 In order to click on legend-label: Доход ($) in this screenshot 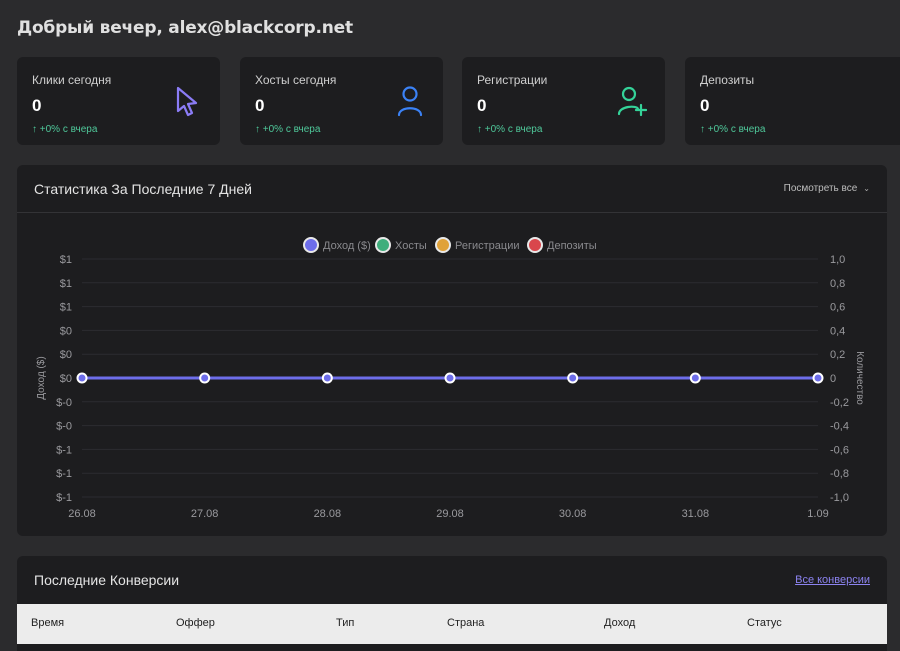, I will do `click(347, 246)`.